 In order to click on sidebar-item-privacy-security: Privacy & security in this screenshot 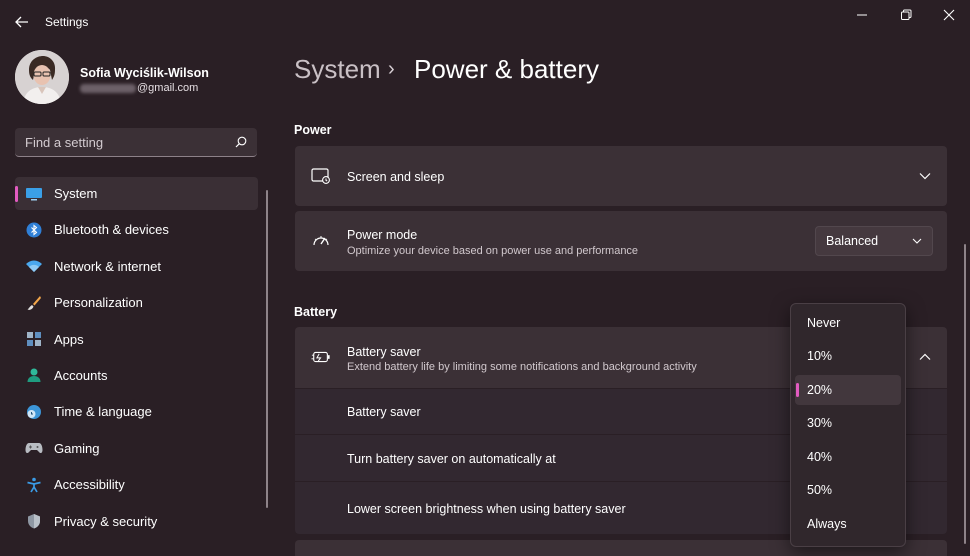, I will do `click(136, 521)`.